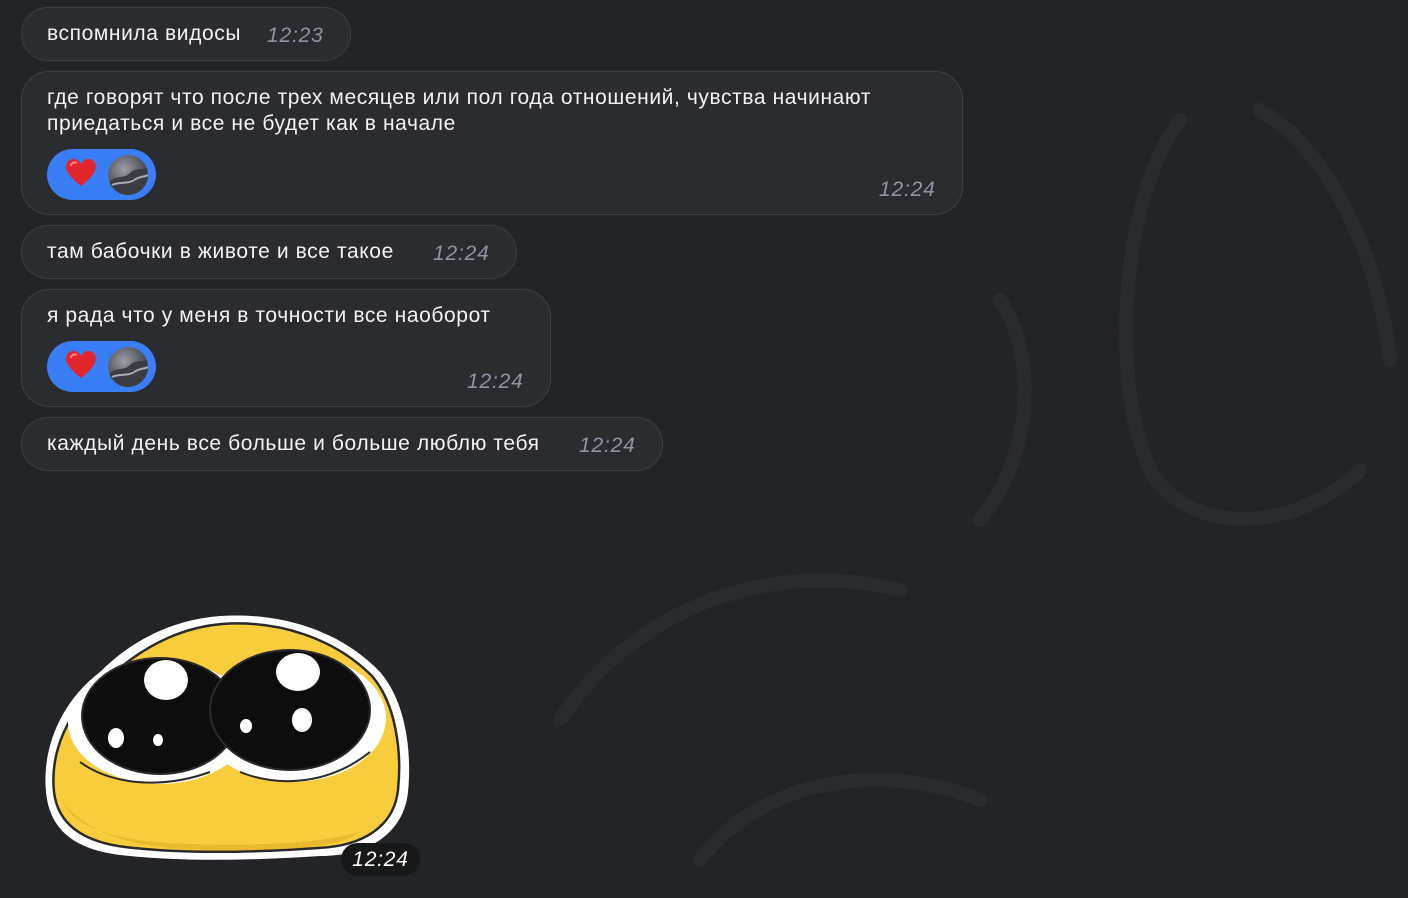 The height and width of the screenshot is (898, 1408). What do you see at coordinates (380, 859) in the screenshot?
I see `sticker-time: 12:24` at bounding box center [380, 859].